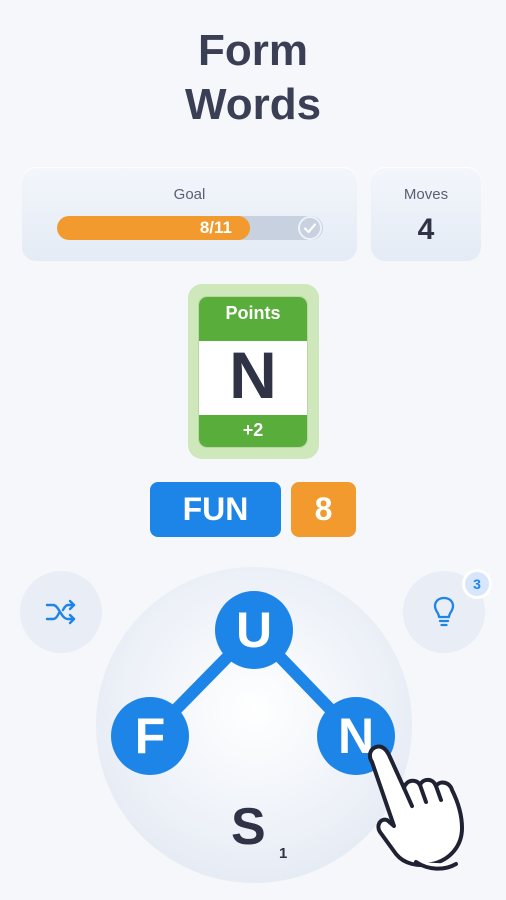 The width and height of the screenshot is (506, 900). What do you see at coordinates (283, 853) in the screenshot?
I see `letter-s-subscript: 1` at bounding box center [283, 853].